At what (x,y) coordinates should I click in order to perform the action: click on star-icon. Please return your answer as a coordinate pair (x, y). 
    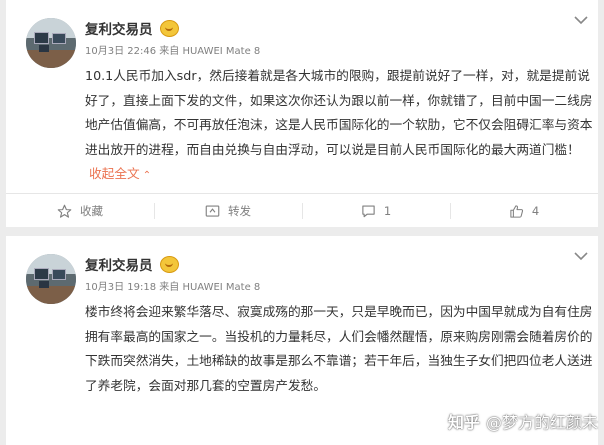
    Looking at the image, I should click on (64, 211).